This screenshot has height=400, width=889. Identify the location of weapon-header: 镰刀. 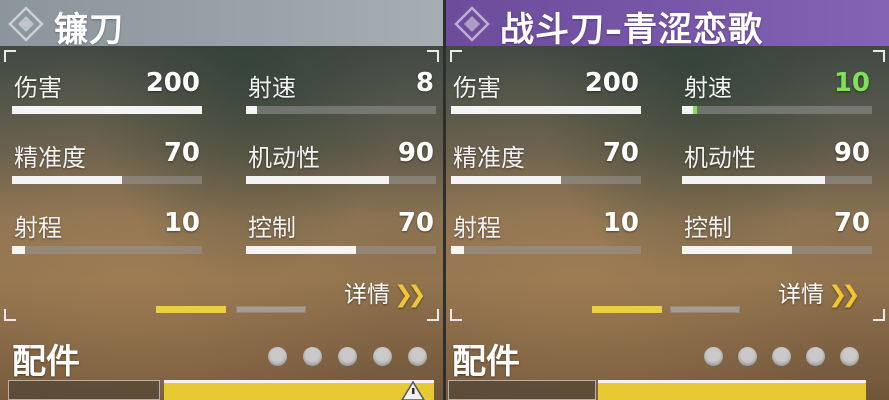
(221, 25).